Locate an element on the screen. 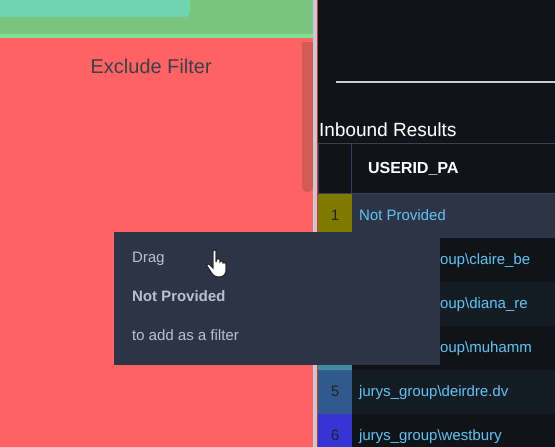 The height and width of the screenshot is (447, 555). table-cell: Not Provided is located at coordinates (402, 216).